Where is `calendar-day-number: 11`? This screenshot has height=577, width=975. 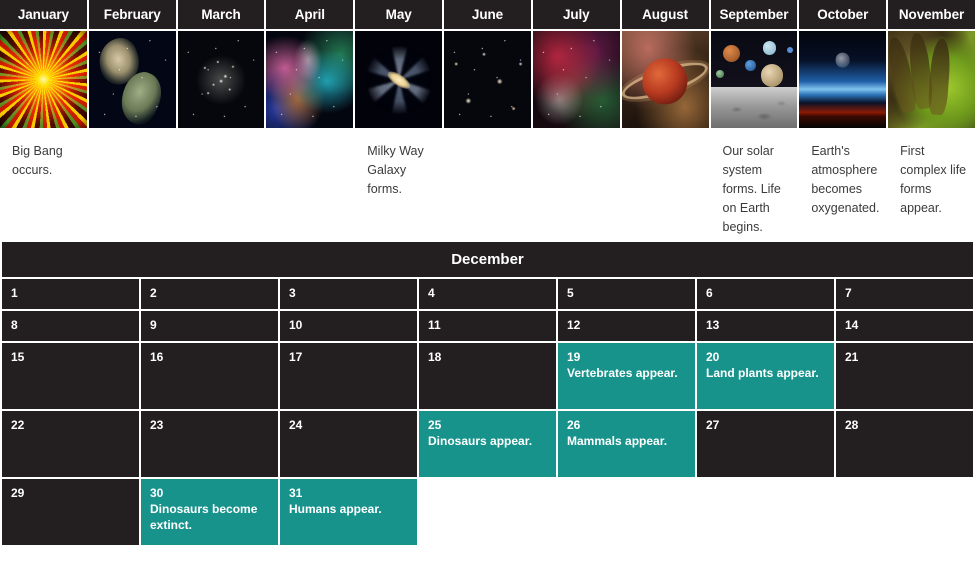 calendar-day-number: 11 is located at coordinates (434, 325).